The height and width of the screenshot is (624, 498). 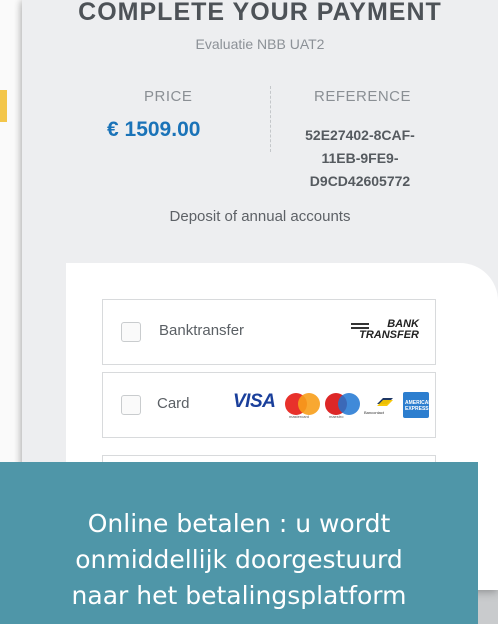 I want to click on mastercard-logo-icon: mastercard, so click(x=306, y=406).